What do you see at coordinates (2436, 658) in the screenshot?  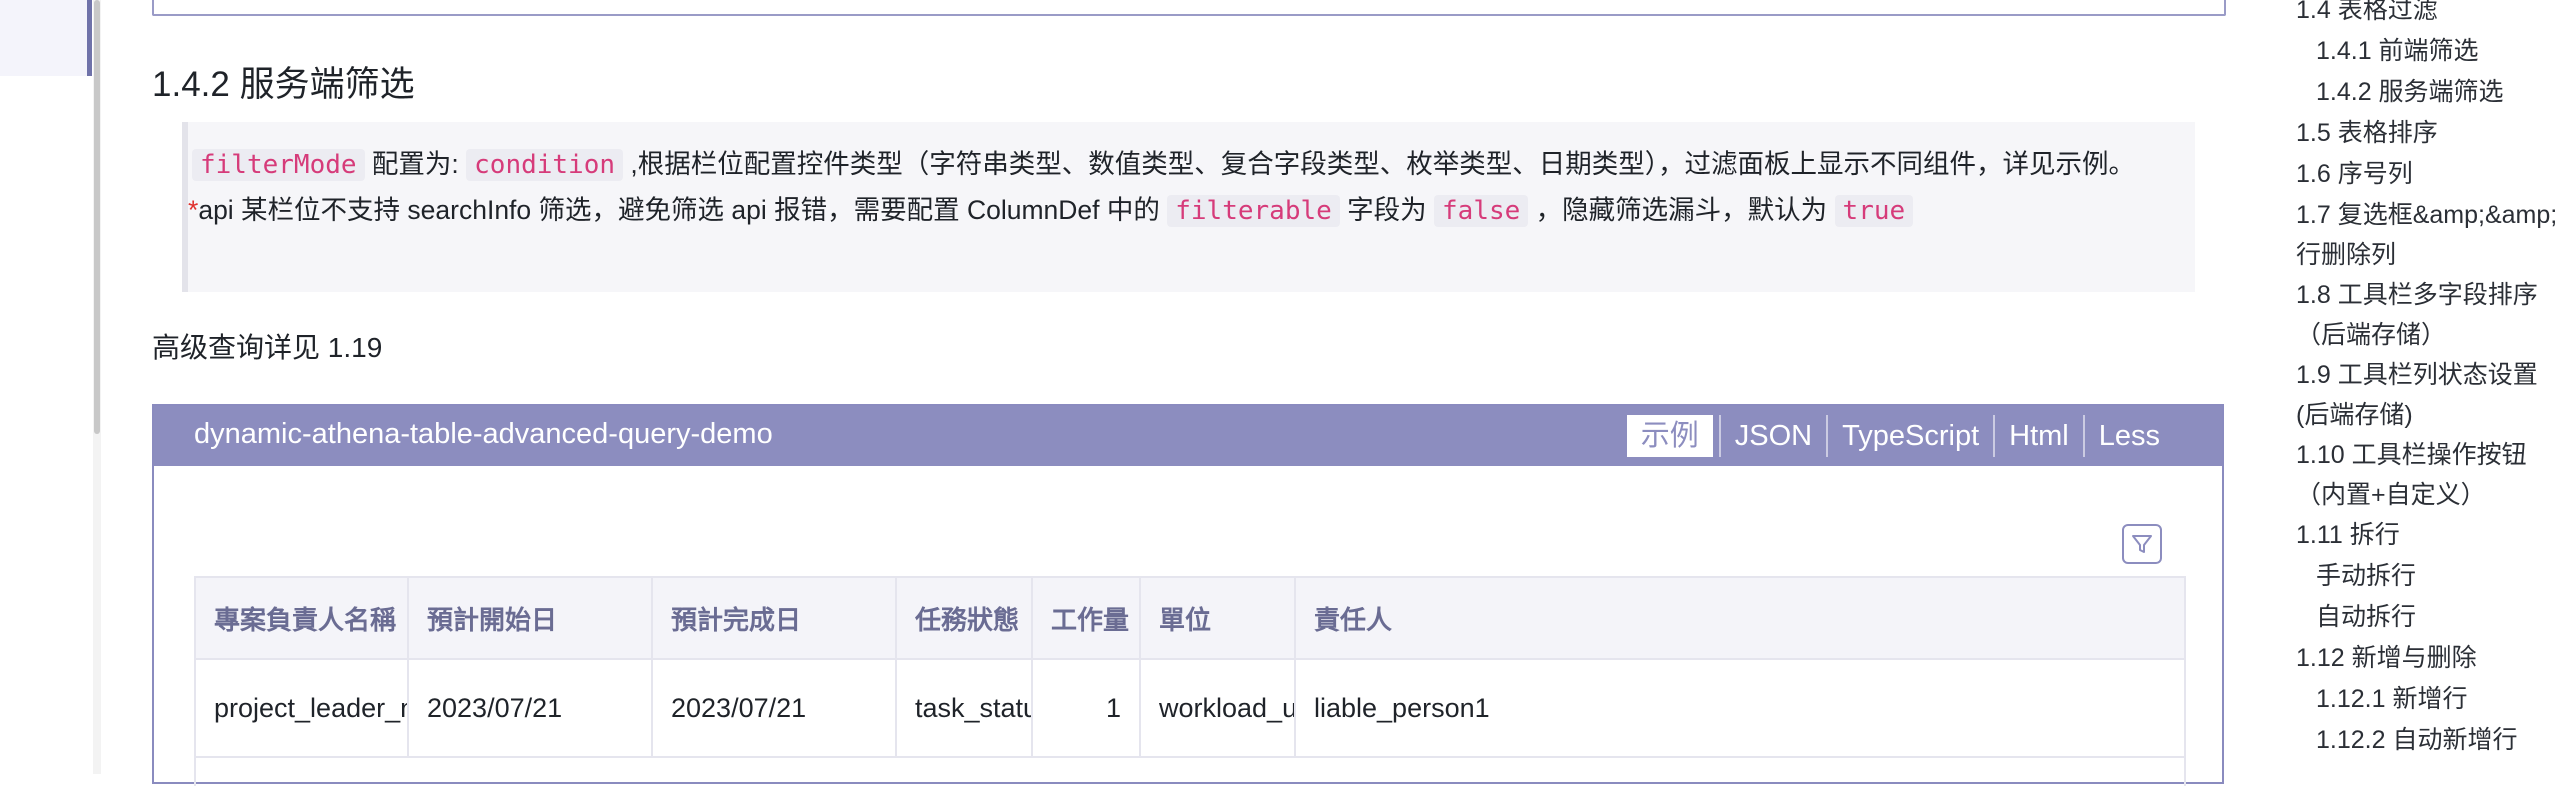 I see `toc-item: 1.12 新增与删除` at bounding box center [2436, 658].